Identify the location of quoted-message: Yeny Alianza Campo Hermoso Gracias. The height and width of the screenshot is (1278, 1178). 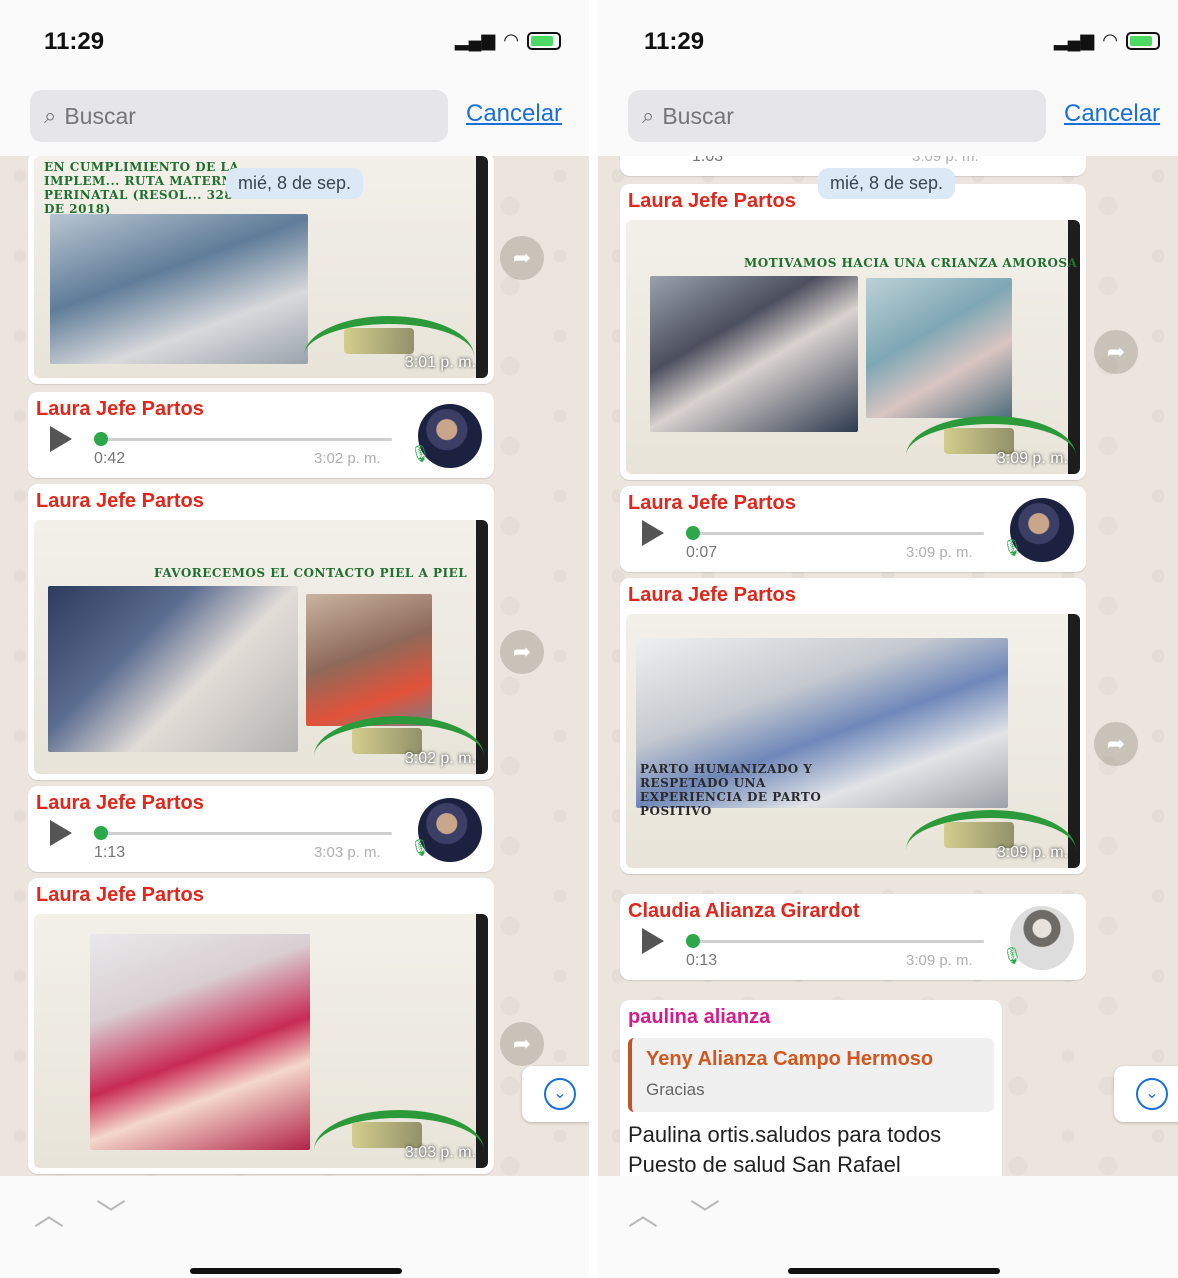
(811, 1075).